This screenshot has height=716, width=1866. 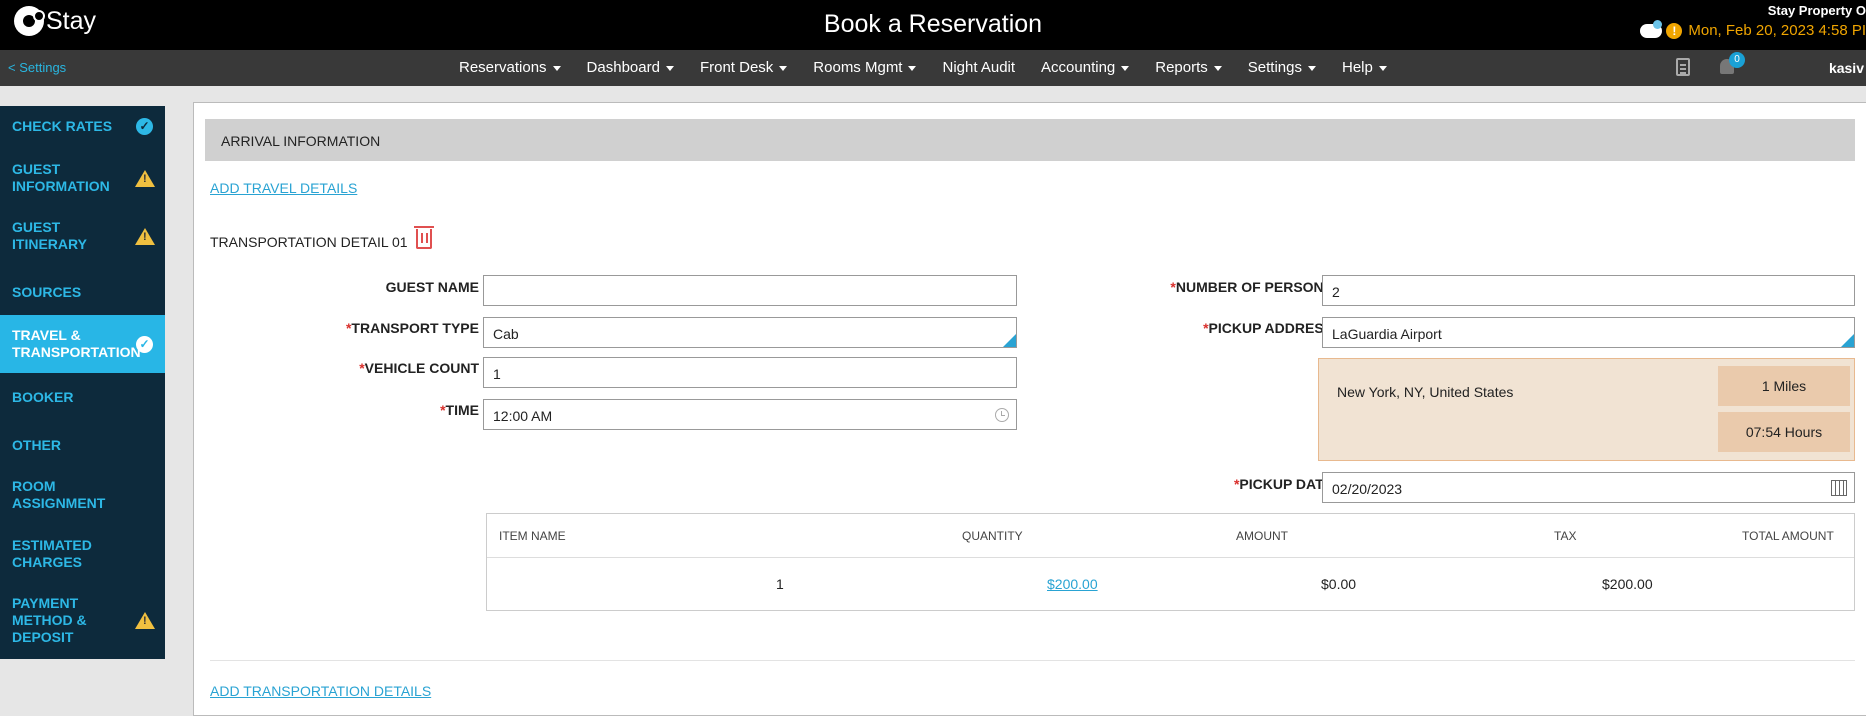 What do you see at coordinates (1030, 140) in the screenshot?
I see `section-header: ARRIVAL INFORMATION` at bounding box center [1030, 140].